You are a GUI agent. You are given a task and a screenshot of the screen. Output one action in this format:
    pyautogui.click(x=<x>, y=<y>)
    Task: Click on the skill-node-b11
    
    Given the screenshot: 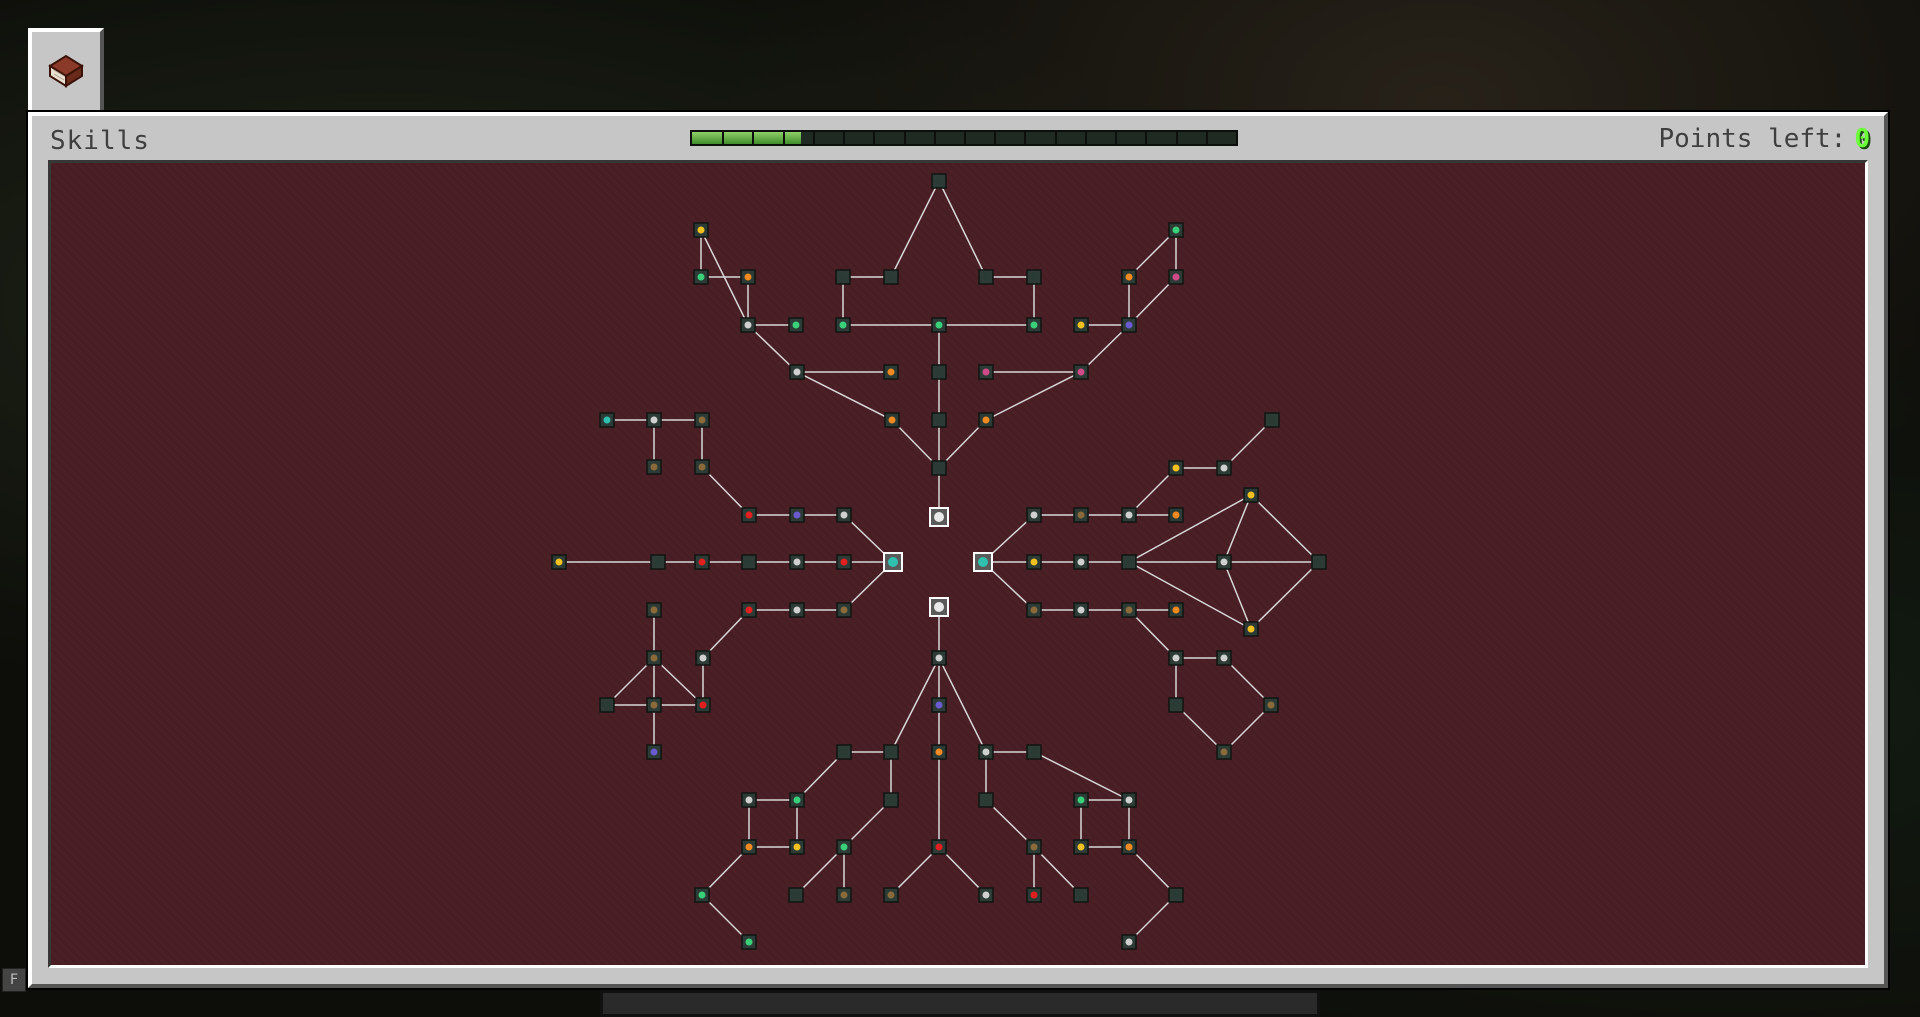 What is the action you would take?
    pyautogui.click(x=986, y=800)
    